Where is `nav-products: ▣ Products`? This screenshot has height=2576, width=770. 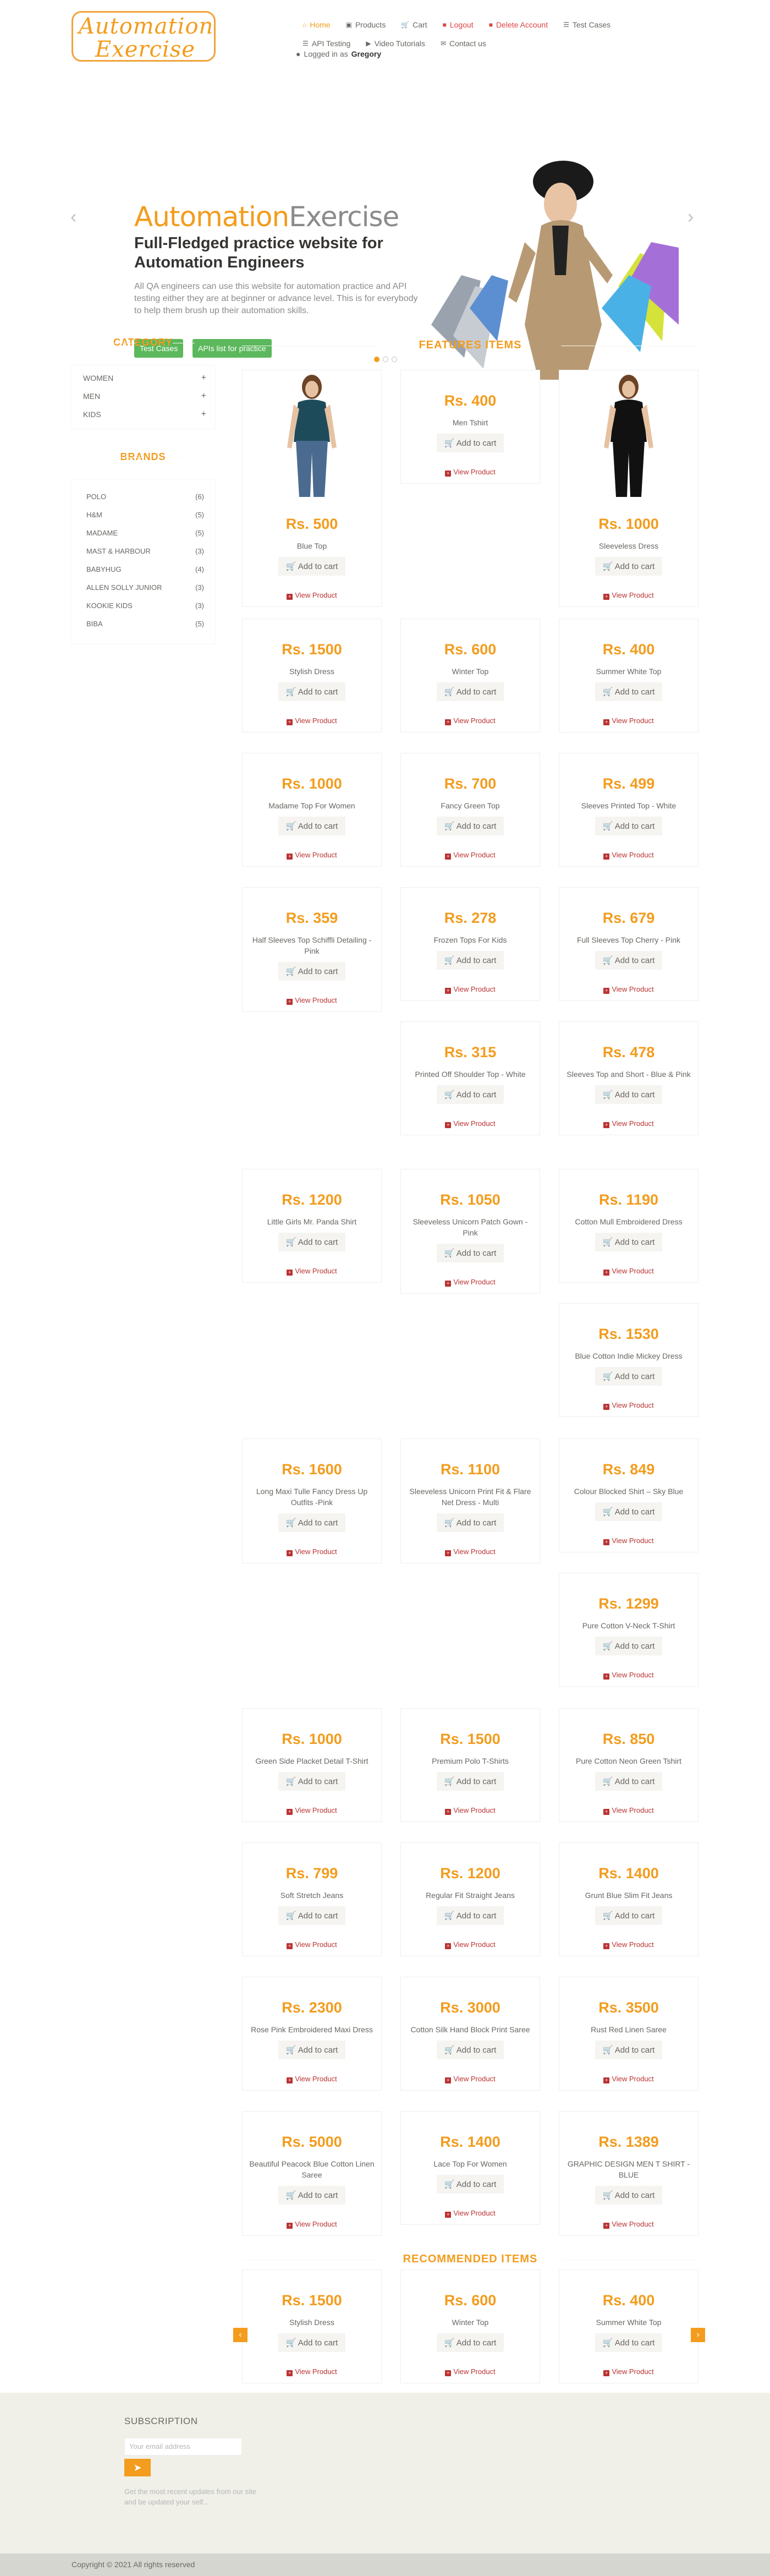 nav-products: ▣ Products is located at coordinates (366, 24).